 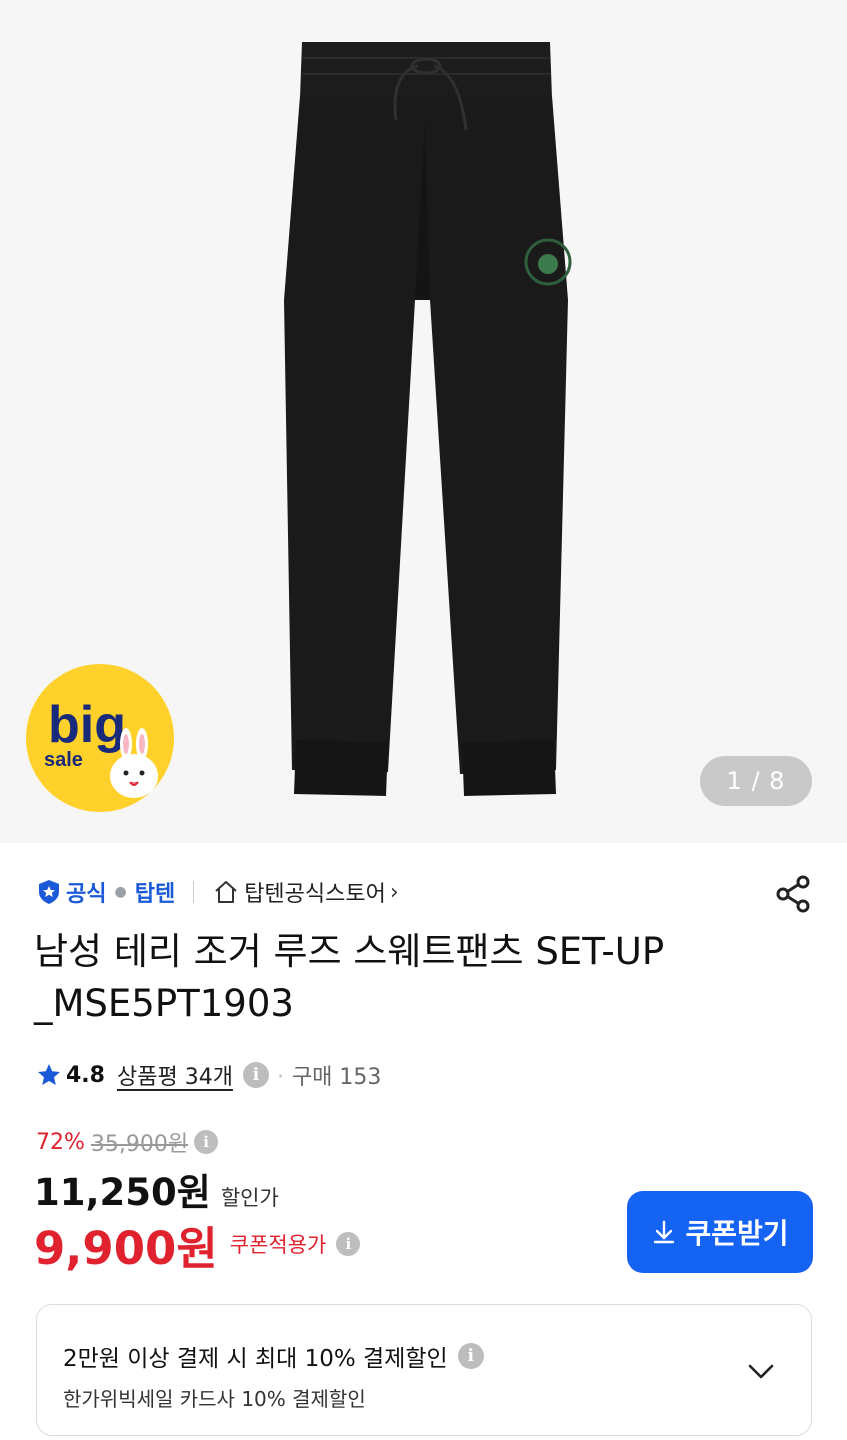 I want to click on store-link: 탑텐공식스토어 ›, so click(x=305, y=892).